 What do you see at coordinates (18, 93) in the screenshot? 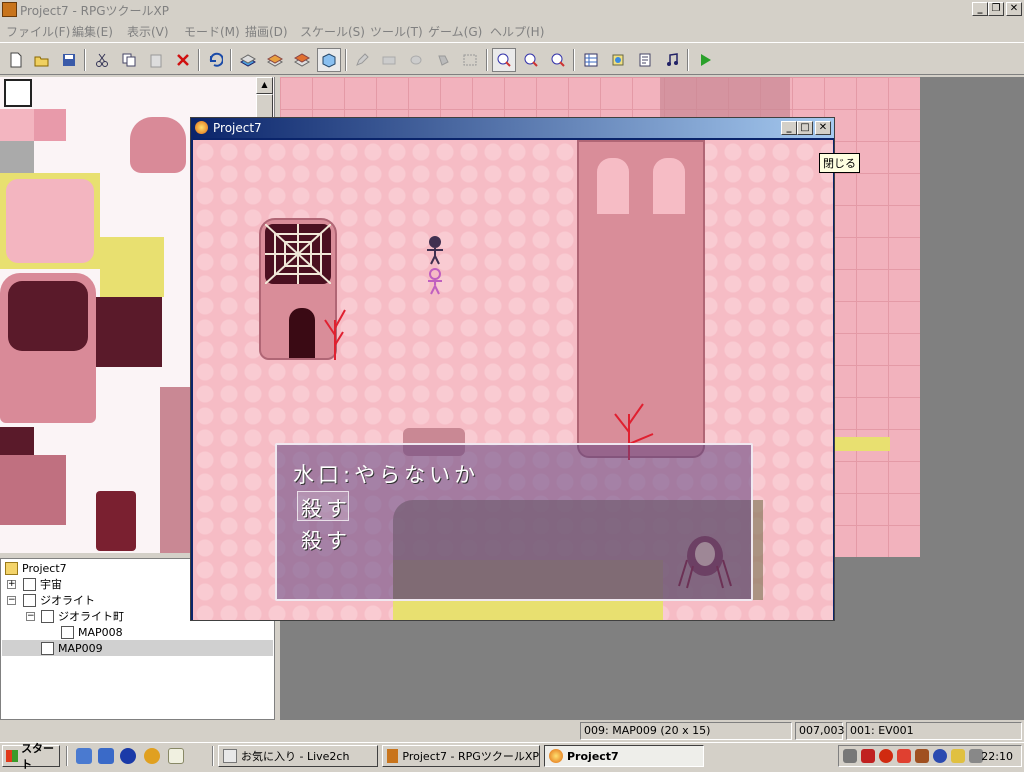
I see `tile-selection-cursor` at bounding box center [18, 93].